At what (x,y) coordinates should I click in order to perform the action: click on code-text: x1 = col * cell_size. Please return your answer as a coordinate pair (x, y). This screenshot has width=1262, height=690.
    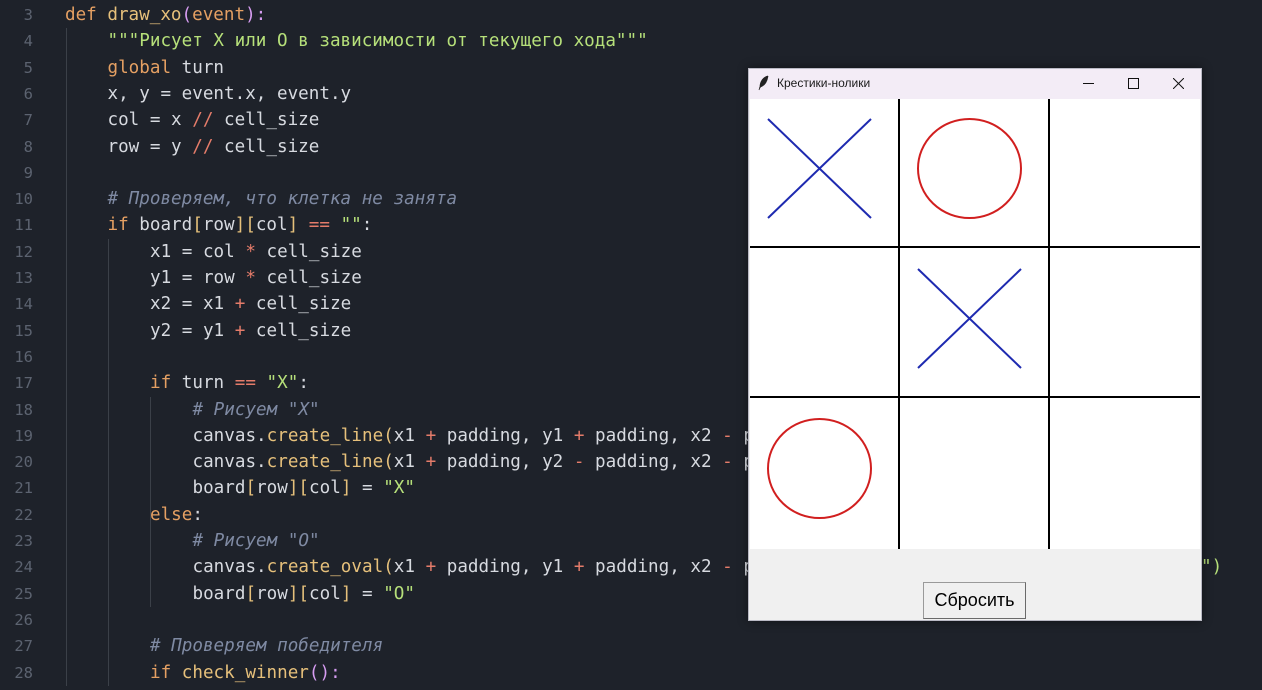
    Looking at the image, I should click on (256, 252).